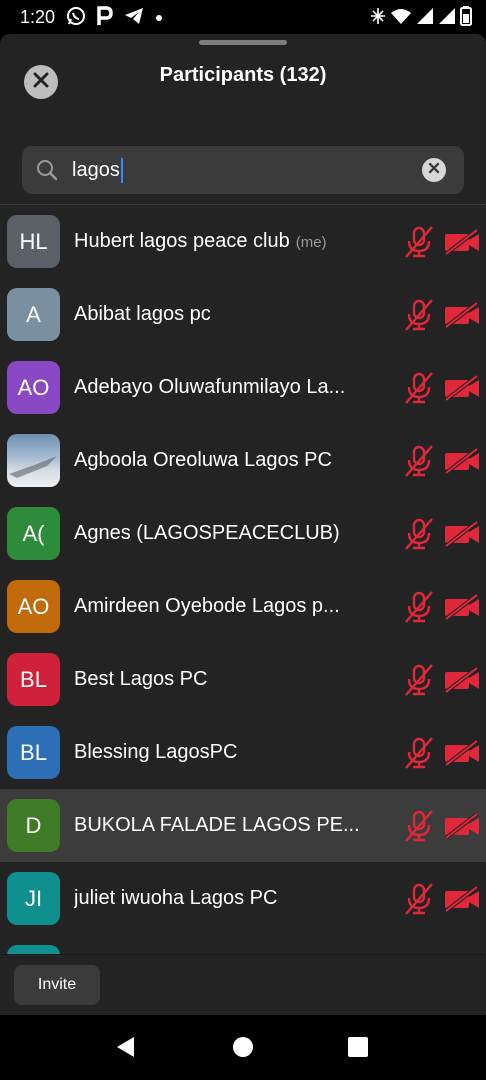 The height and width of the screenshot is (1080, 486). I want to click on participant-name: juliet iwuoha Lagos PC, so click(175, 898).